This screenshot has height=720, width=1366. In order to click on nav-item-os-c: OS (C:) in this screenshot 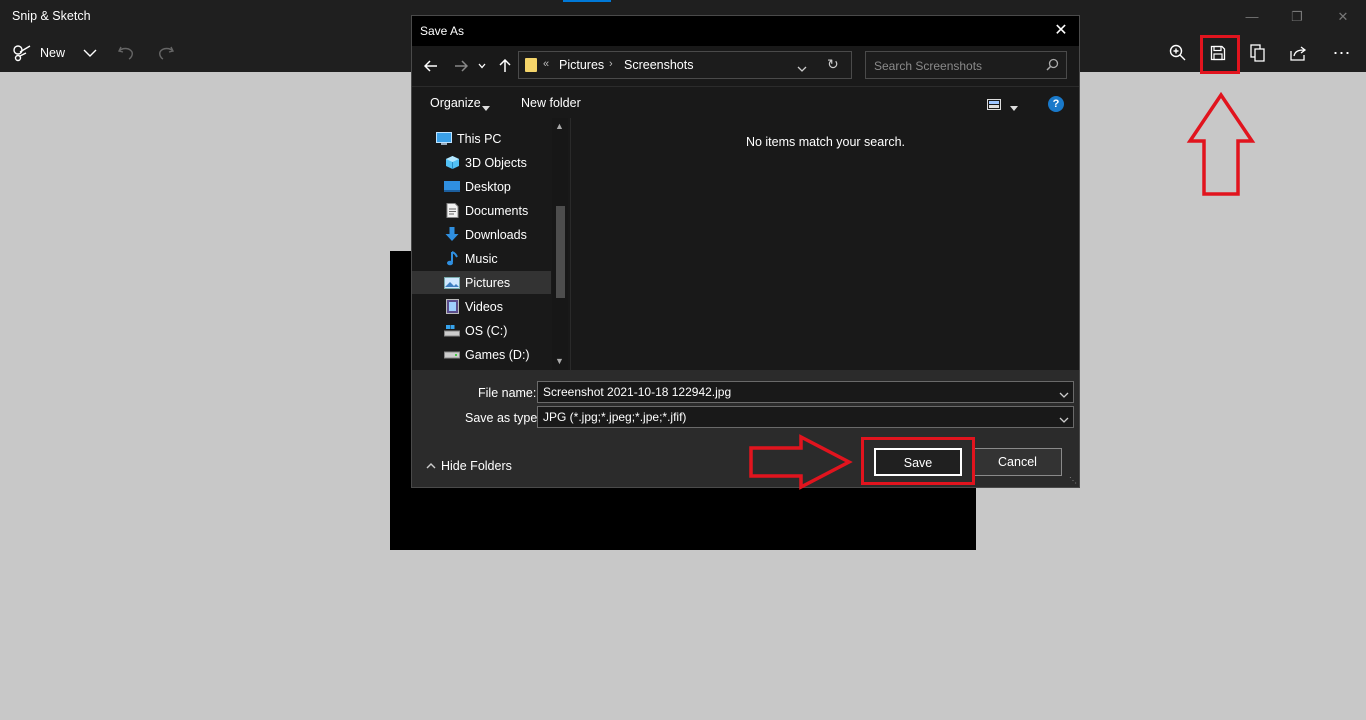, I will do `click(481, 330)`.